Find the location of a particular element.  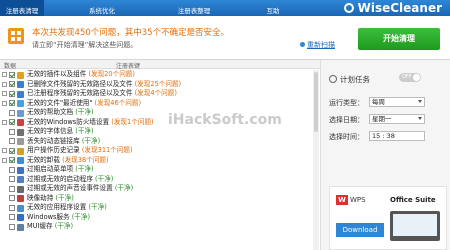

list-item: 已注册程序残留的无效路径以及文件 (发现4个问题) is located at coordinates (160, 94).